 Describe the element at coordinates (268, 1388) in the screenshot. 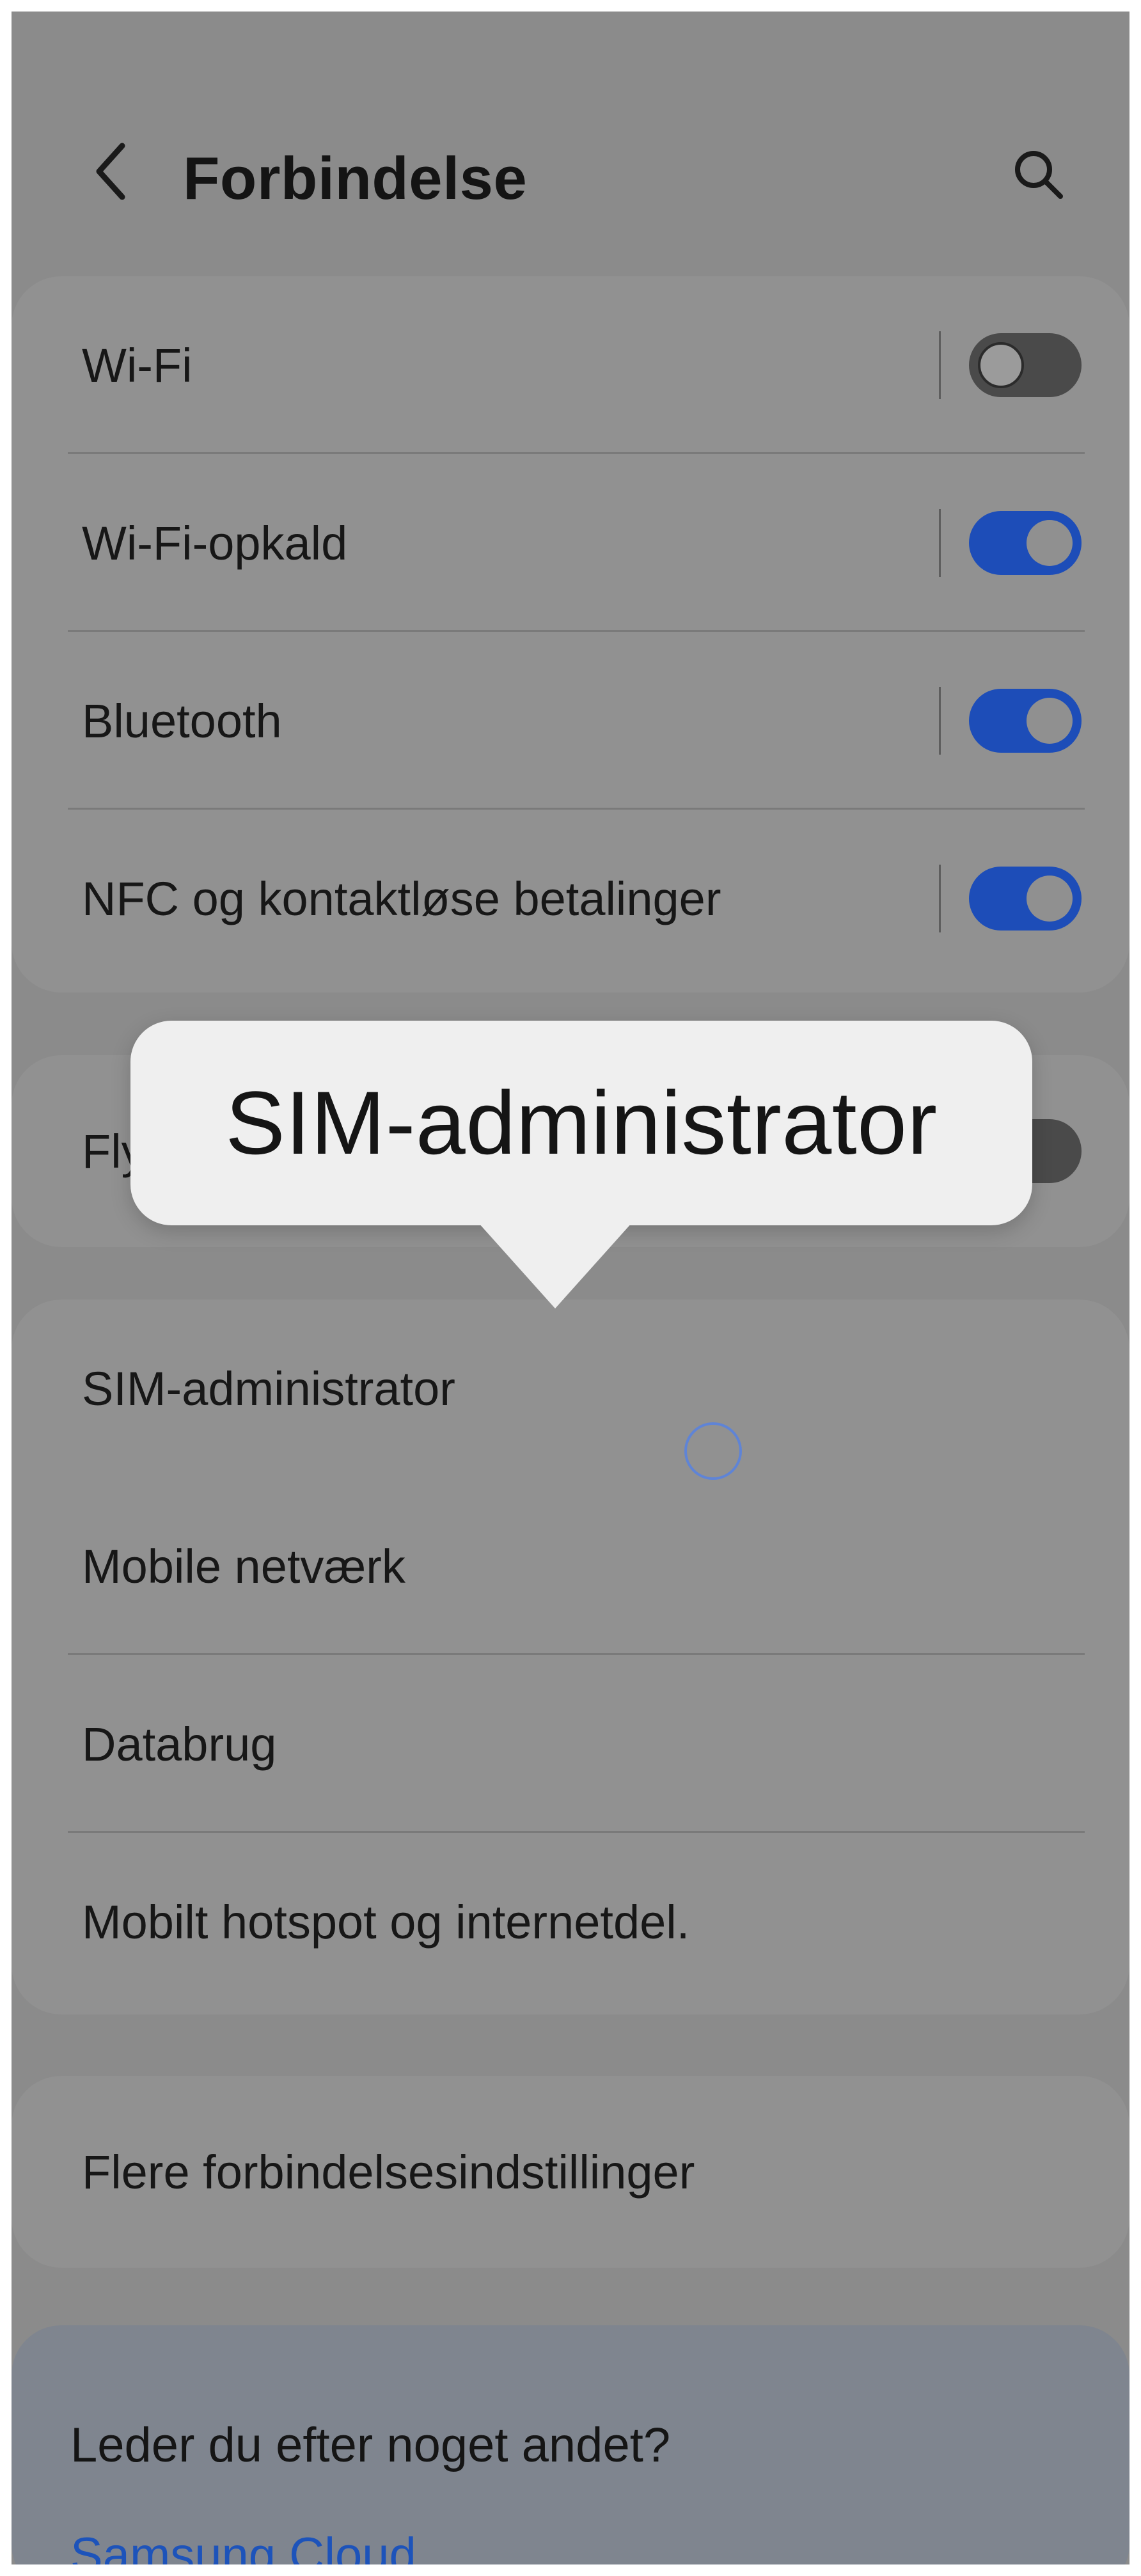

I see `settings-row-label: SIM-administrator` at that location.